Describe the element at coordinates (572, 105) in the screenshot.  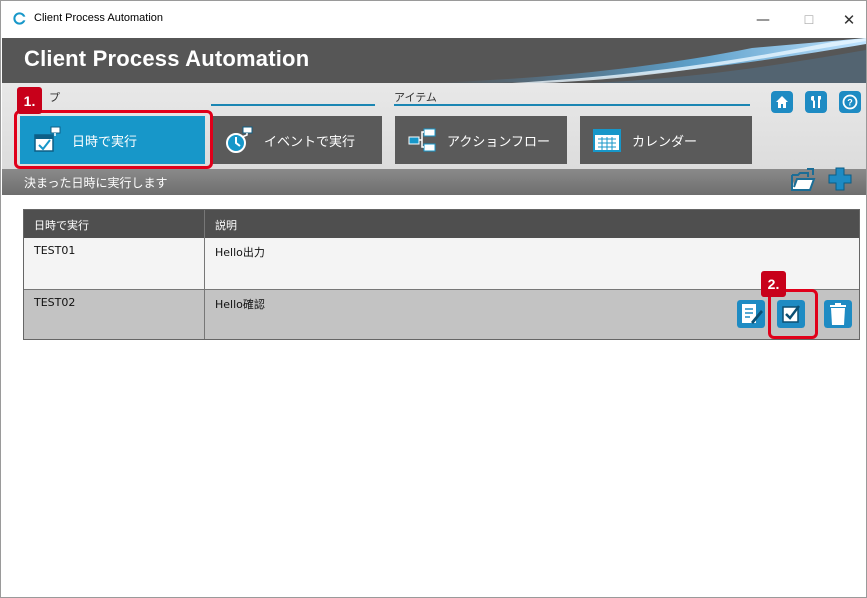
I see `group-divider-items` at that location.